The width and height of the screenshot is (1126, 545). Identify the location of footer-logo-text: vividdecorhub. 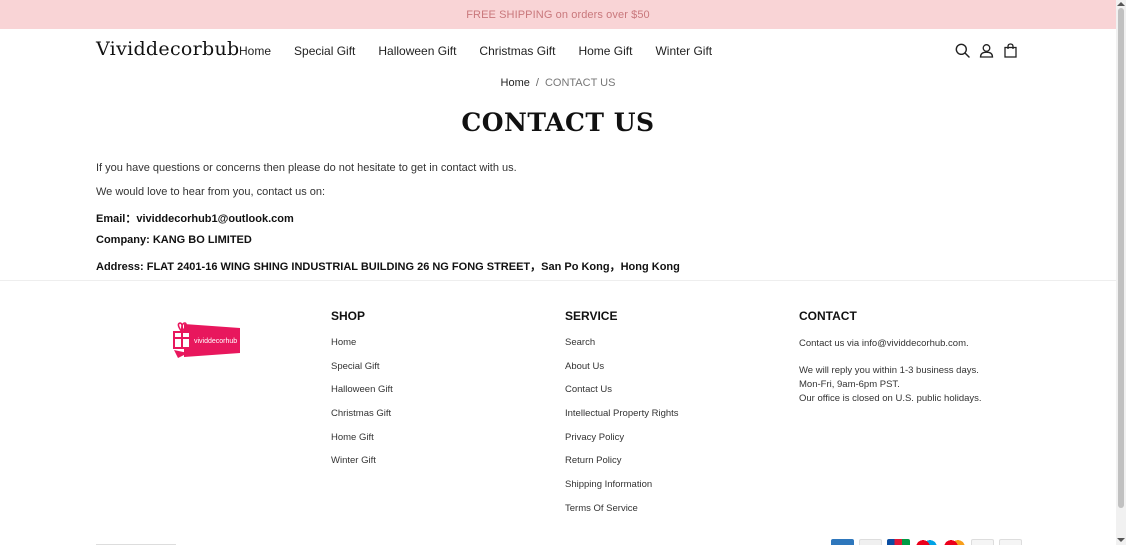
(215, 341).